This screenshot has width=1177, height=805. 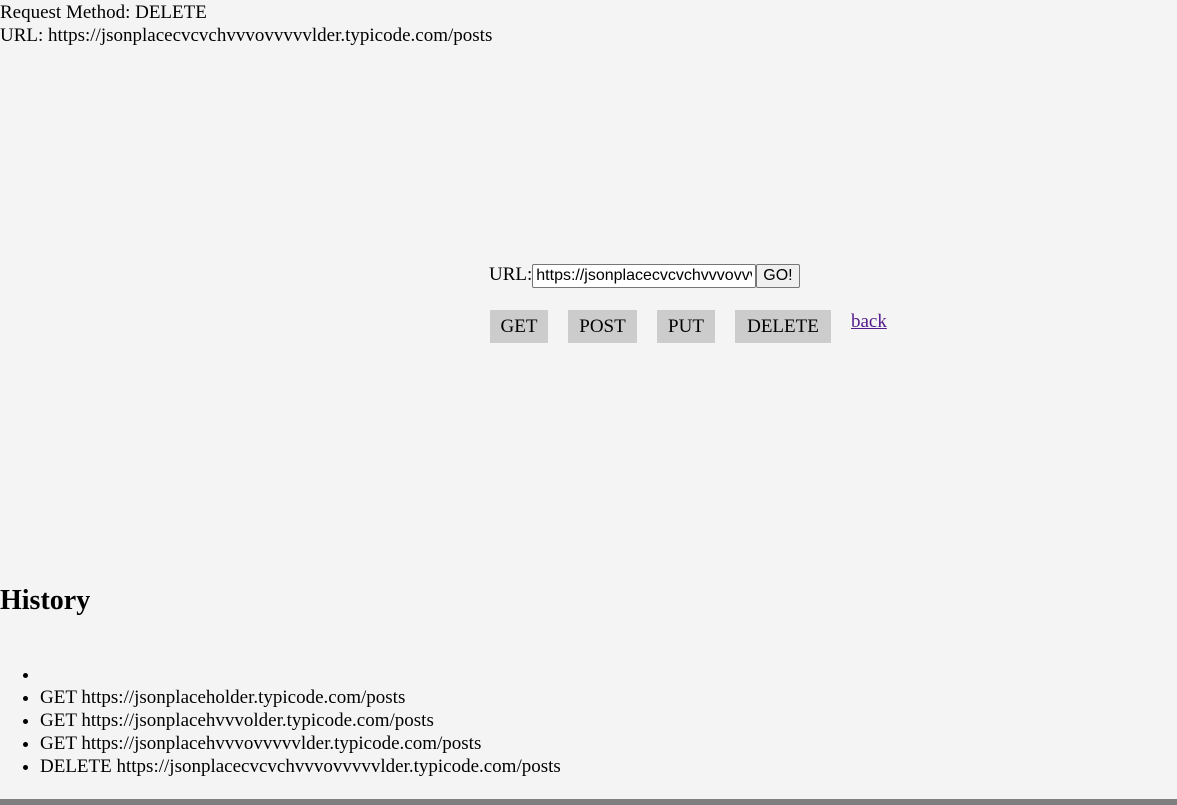 I want to click on get-method-button: GET, so click(x=519, y=326).